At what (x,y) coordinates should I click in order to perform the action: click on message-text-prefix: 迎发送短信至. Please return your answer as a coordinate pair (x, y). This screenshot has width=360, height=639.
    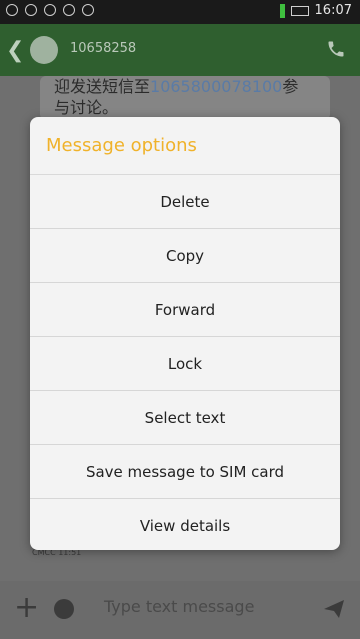
    Looking at the image, I should click on (102, 86).